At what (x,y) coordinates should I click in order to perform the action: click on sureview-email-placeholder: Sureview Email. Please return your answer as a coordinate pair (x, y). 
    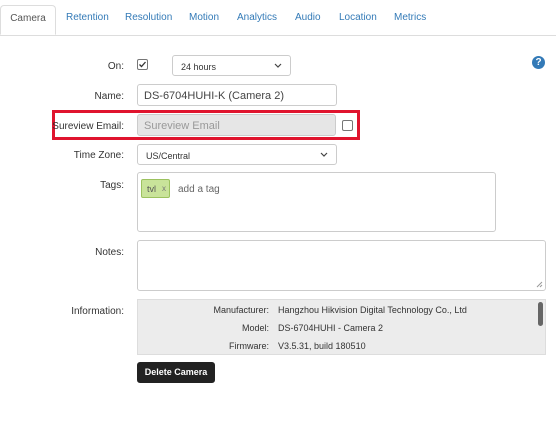
    Looking at the image, I should click on (182, 126).